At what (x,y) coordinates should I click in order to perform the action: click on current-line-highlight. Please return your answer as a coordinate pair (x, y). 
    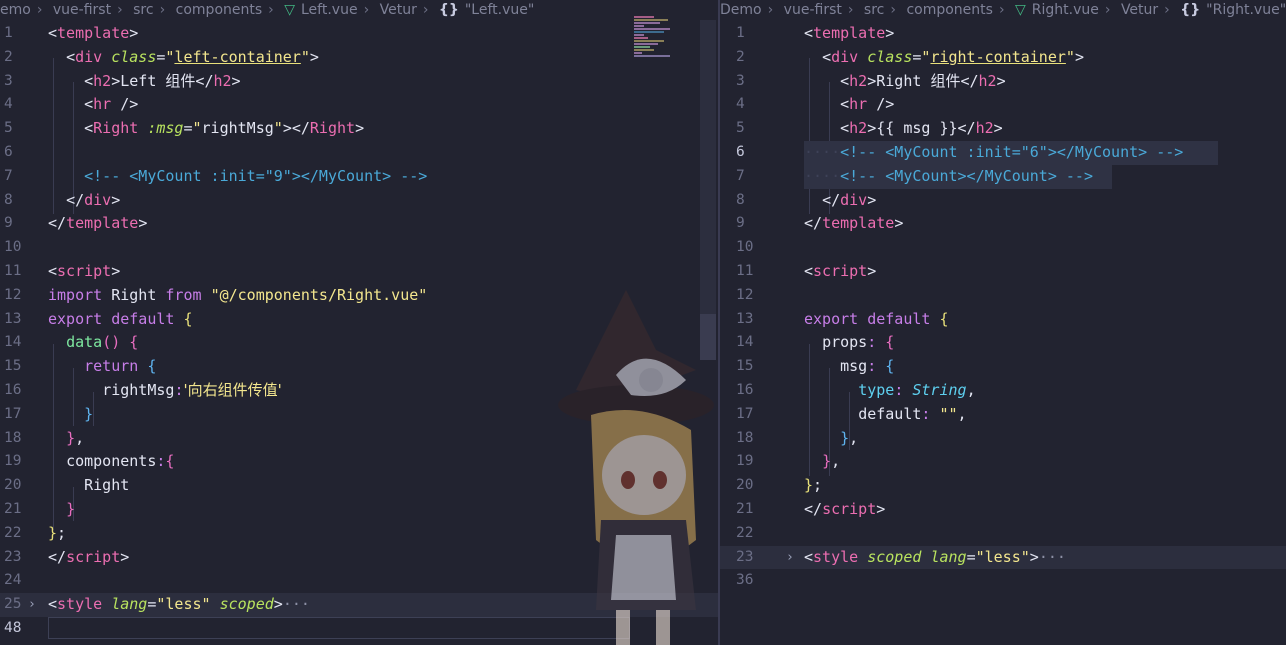
    Looking at the image, I should click on (339, 627).